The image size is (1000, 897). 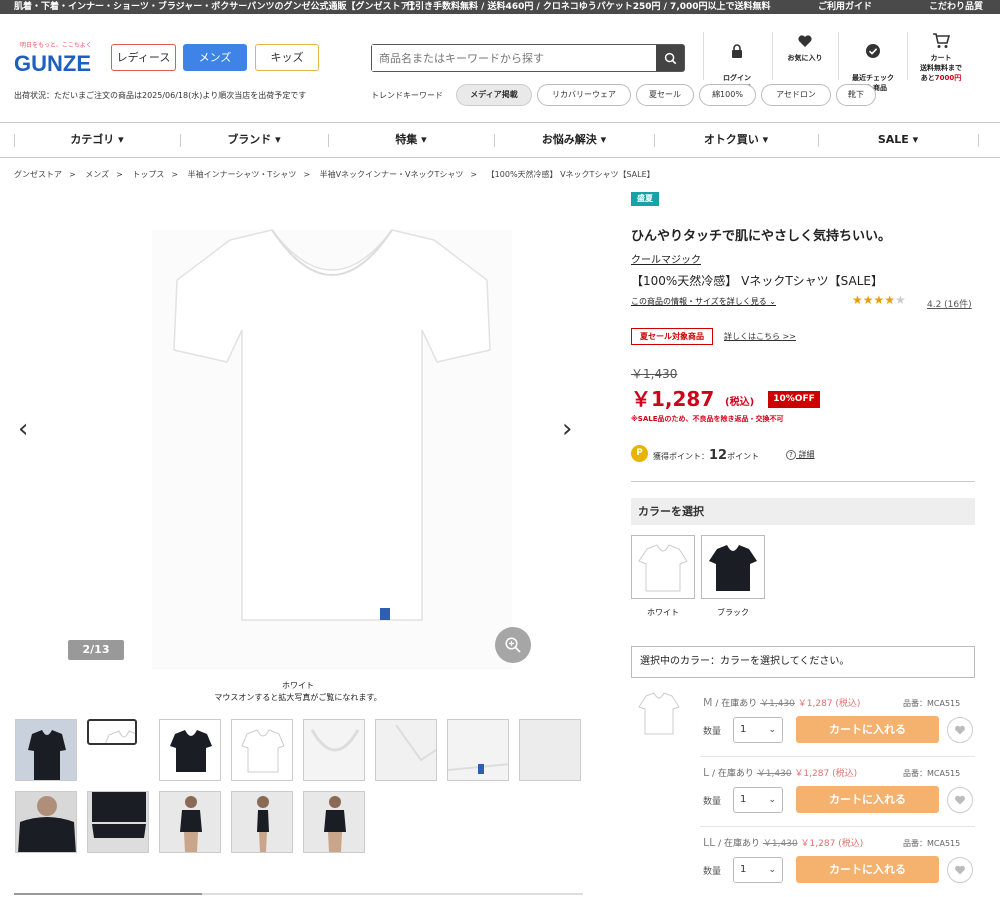 I want to click on logo-tagline: 明日をもっと、ここちよく, so click(x=56, y=45).